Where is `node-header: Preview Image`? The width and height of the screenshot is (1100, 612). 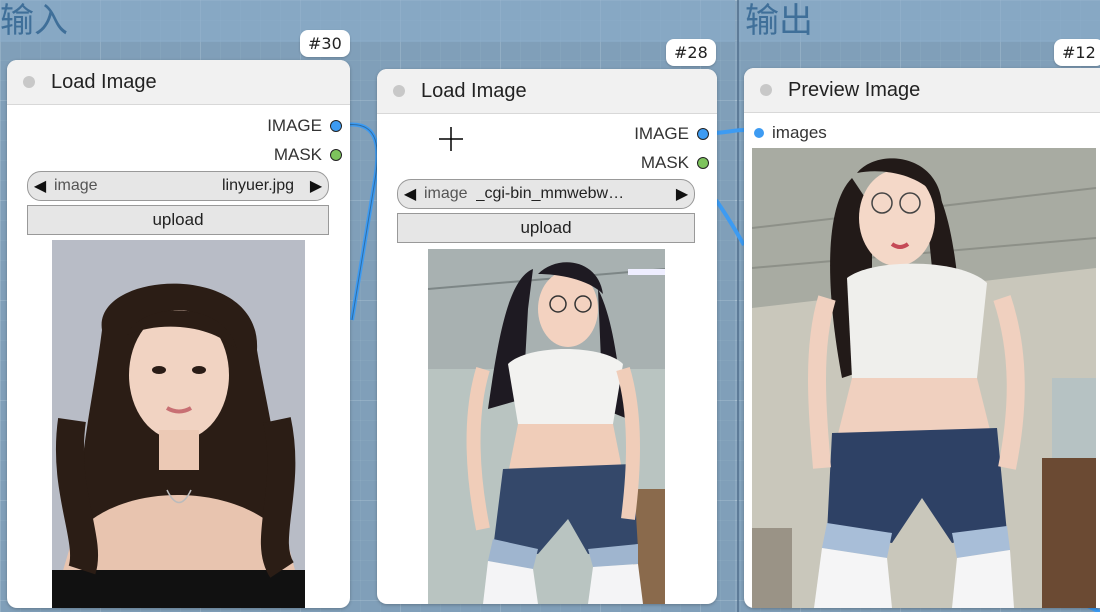 node-header: Preview Image is located at coordinates (922, 90).